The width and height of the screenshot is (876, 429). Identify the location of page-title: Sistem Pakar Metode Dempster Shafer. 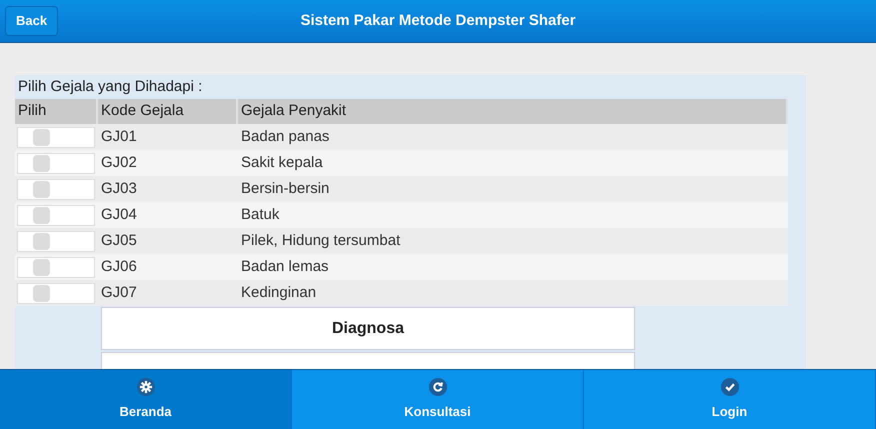
(438, 20).